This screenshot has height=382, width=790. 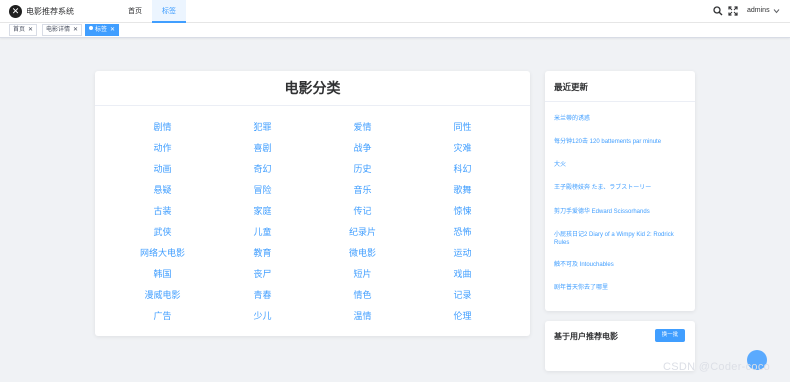 What do you see at coordinates (622, 212) in the screenshot?
I see `recent-movie-link: 剪刀手爱德华 Edward Scissorhands` at bounding box center [622, 212].